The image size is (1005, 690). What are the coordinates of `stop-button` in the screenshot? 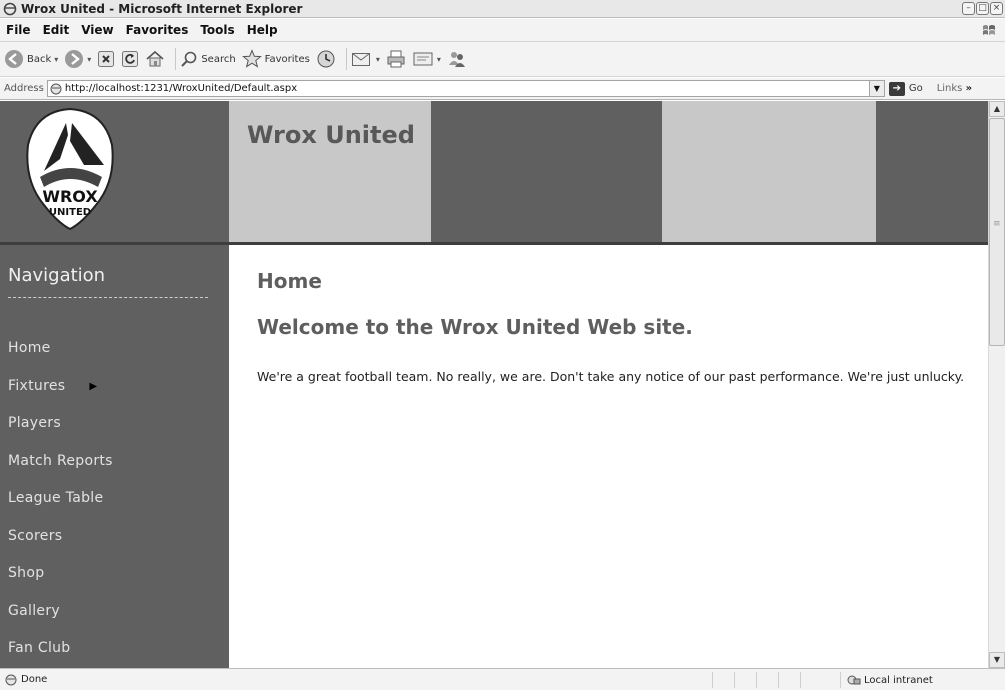 It's located at (106, 59).